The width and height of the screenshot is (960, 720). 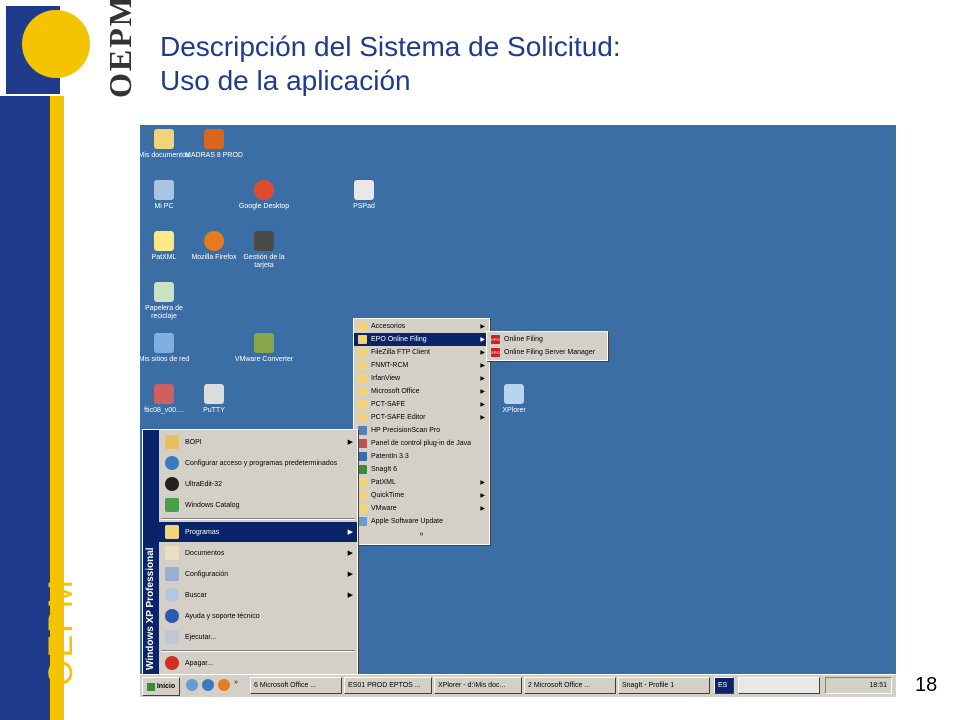 I want to click on start-menu-item-ultraedit: UltraEdit-32, so click(x=258, y=484).